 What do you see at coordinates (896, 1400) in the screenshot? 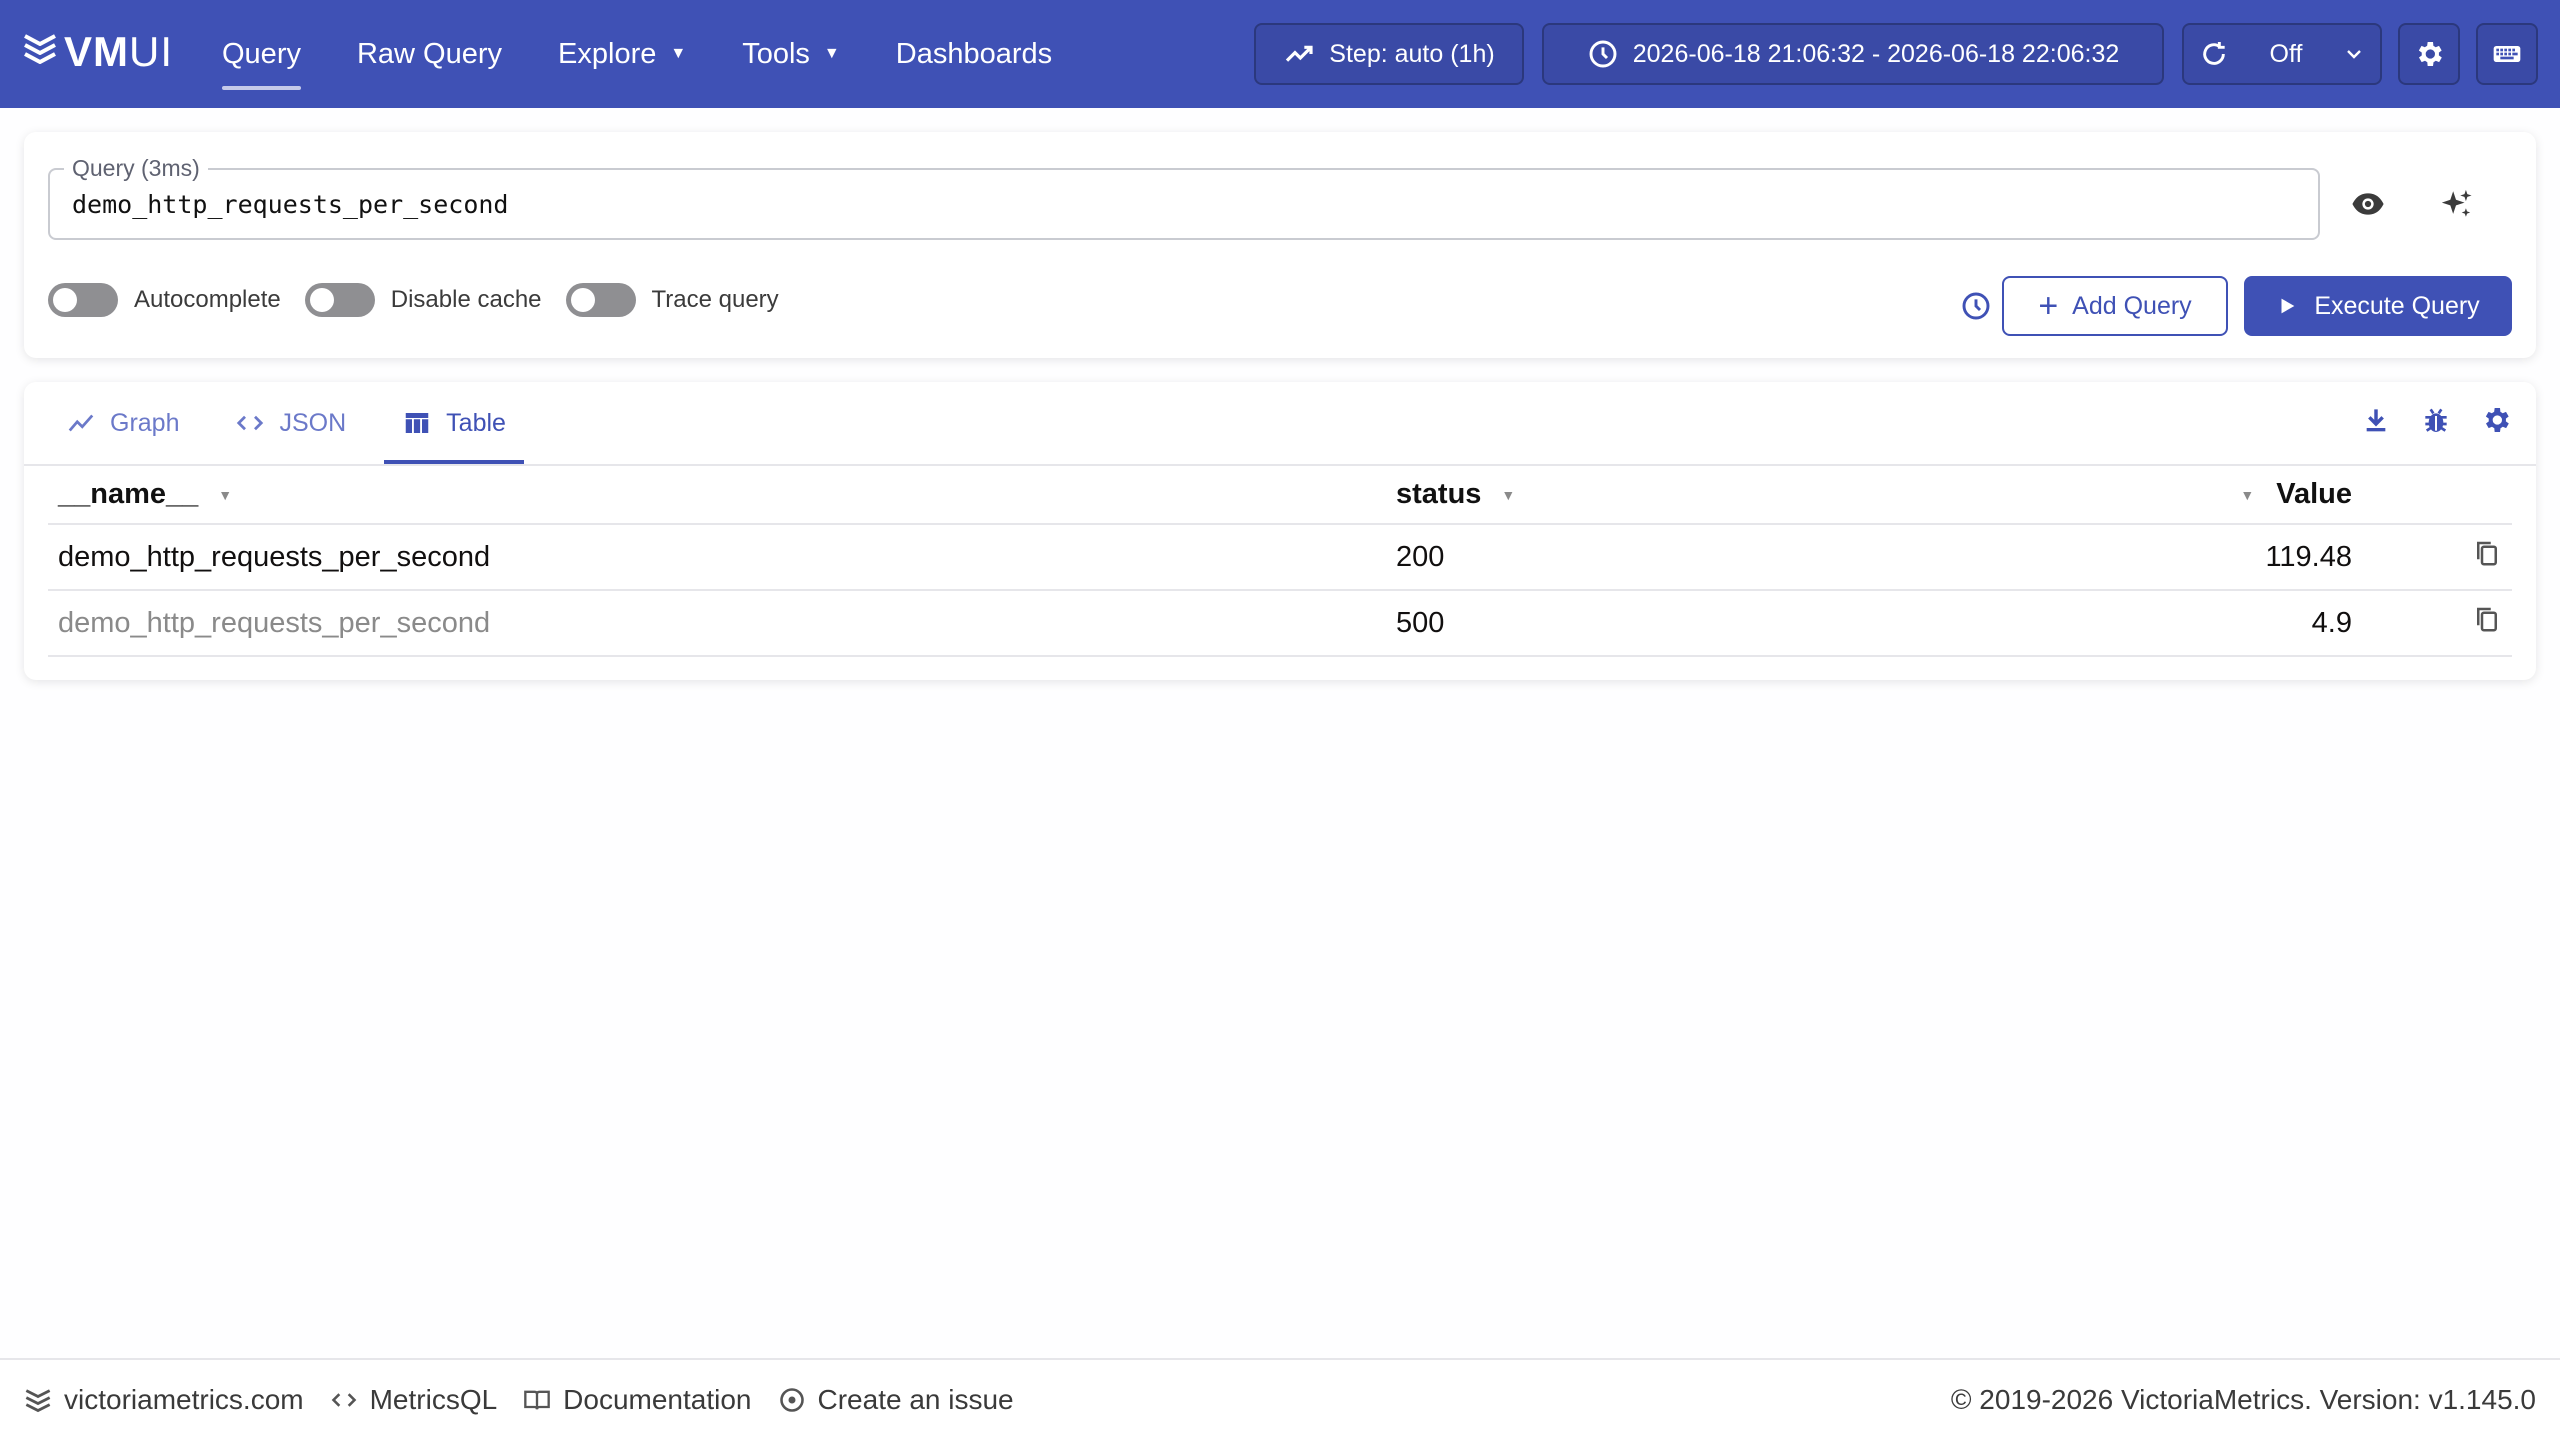
I see `footer-link-create-issue: Create an issue` at bounding box center [896, 1400].